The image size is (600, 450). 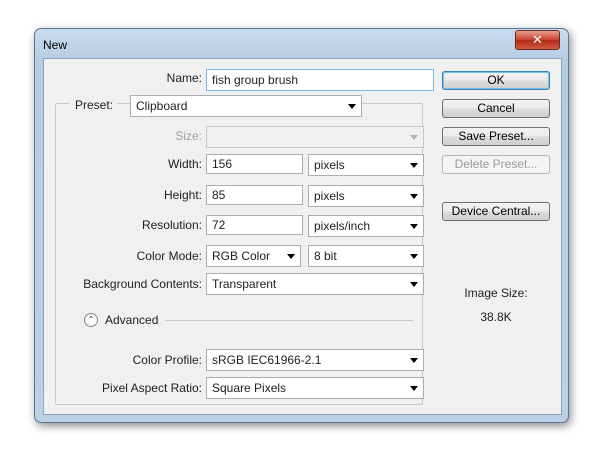 I want to click on pixel-aspect-label: Pixel Aspect Ratio:, so click(x=151, y=388).